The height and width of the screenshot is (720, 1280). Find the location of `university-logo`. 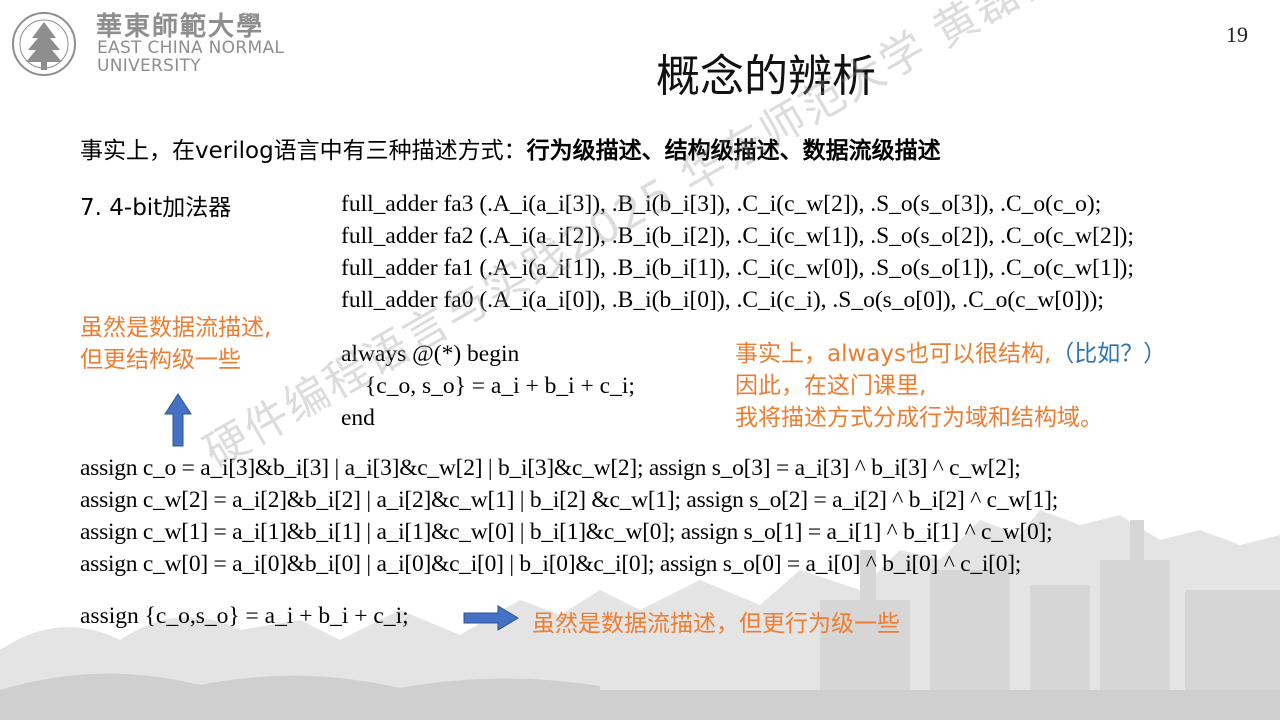

university-logo is located at coordinates (44, 44).